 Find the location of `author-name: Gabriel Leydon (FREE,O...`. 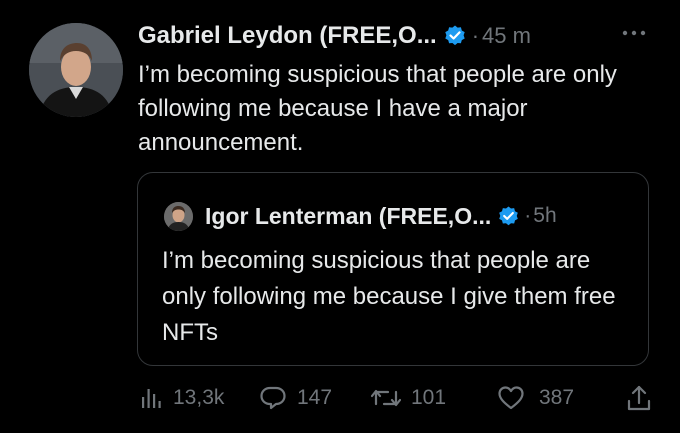

author-name: Gabriel Leydon (FREE,O... is located at coordinates (287, 36).